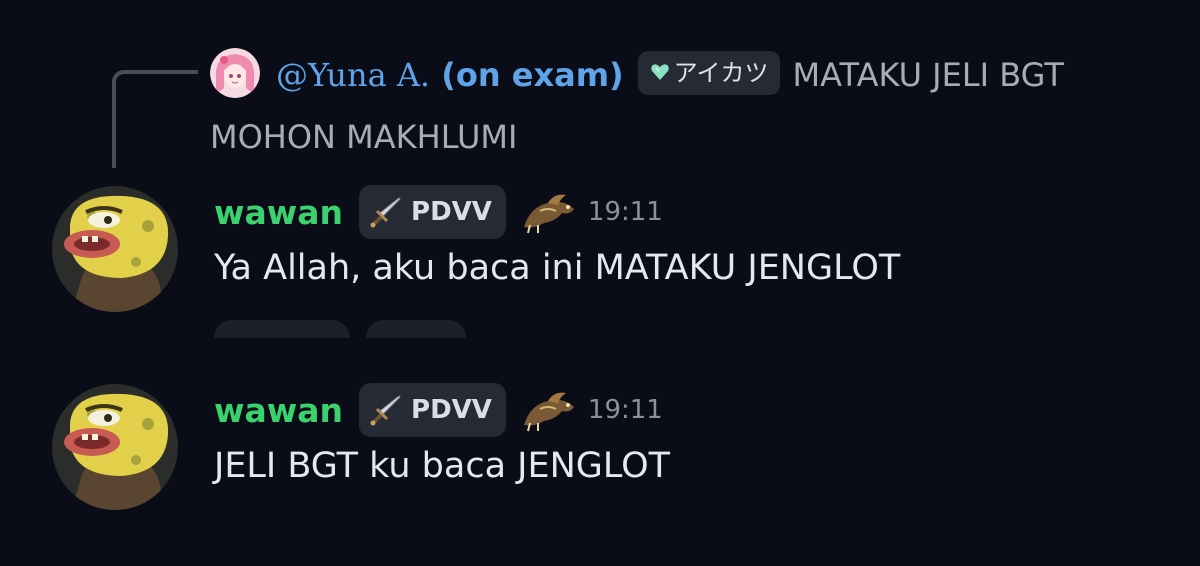  What do you see at coordinates (442, 466) in the screenshot?
I see `message-text: JELI BGT ku baca JENGLOT` at bounding box center [442, 466].